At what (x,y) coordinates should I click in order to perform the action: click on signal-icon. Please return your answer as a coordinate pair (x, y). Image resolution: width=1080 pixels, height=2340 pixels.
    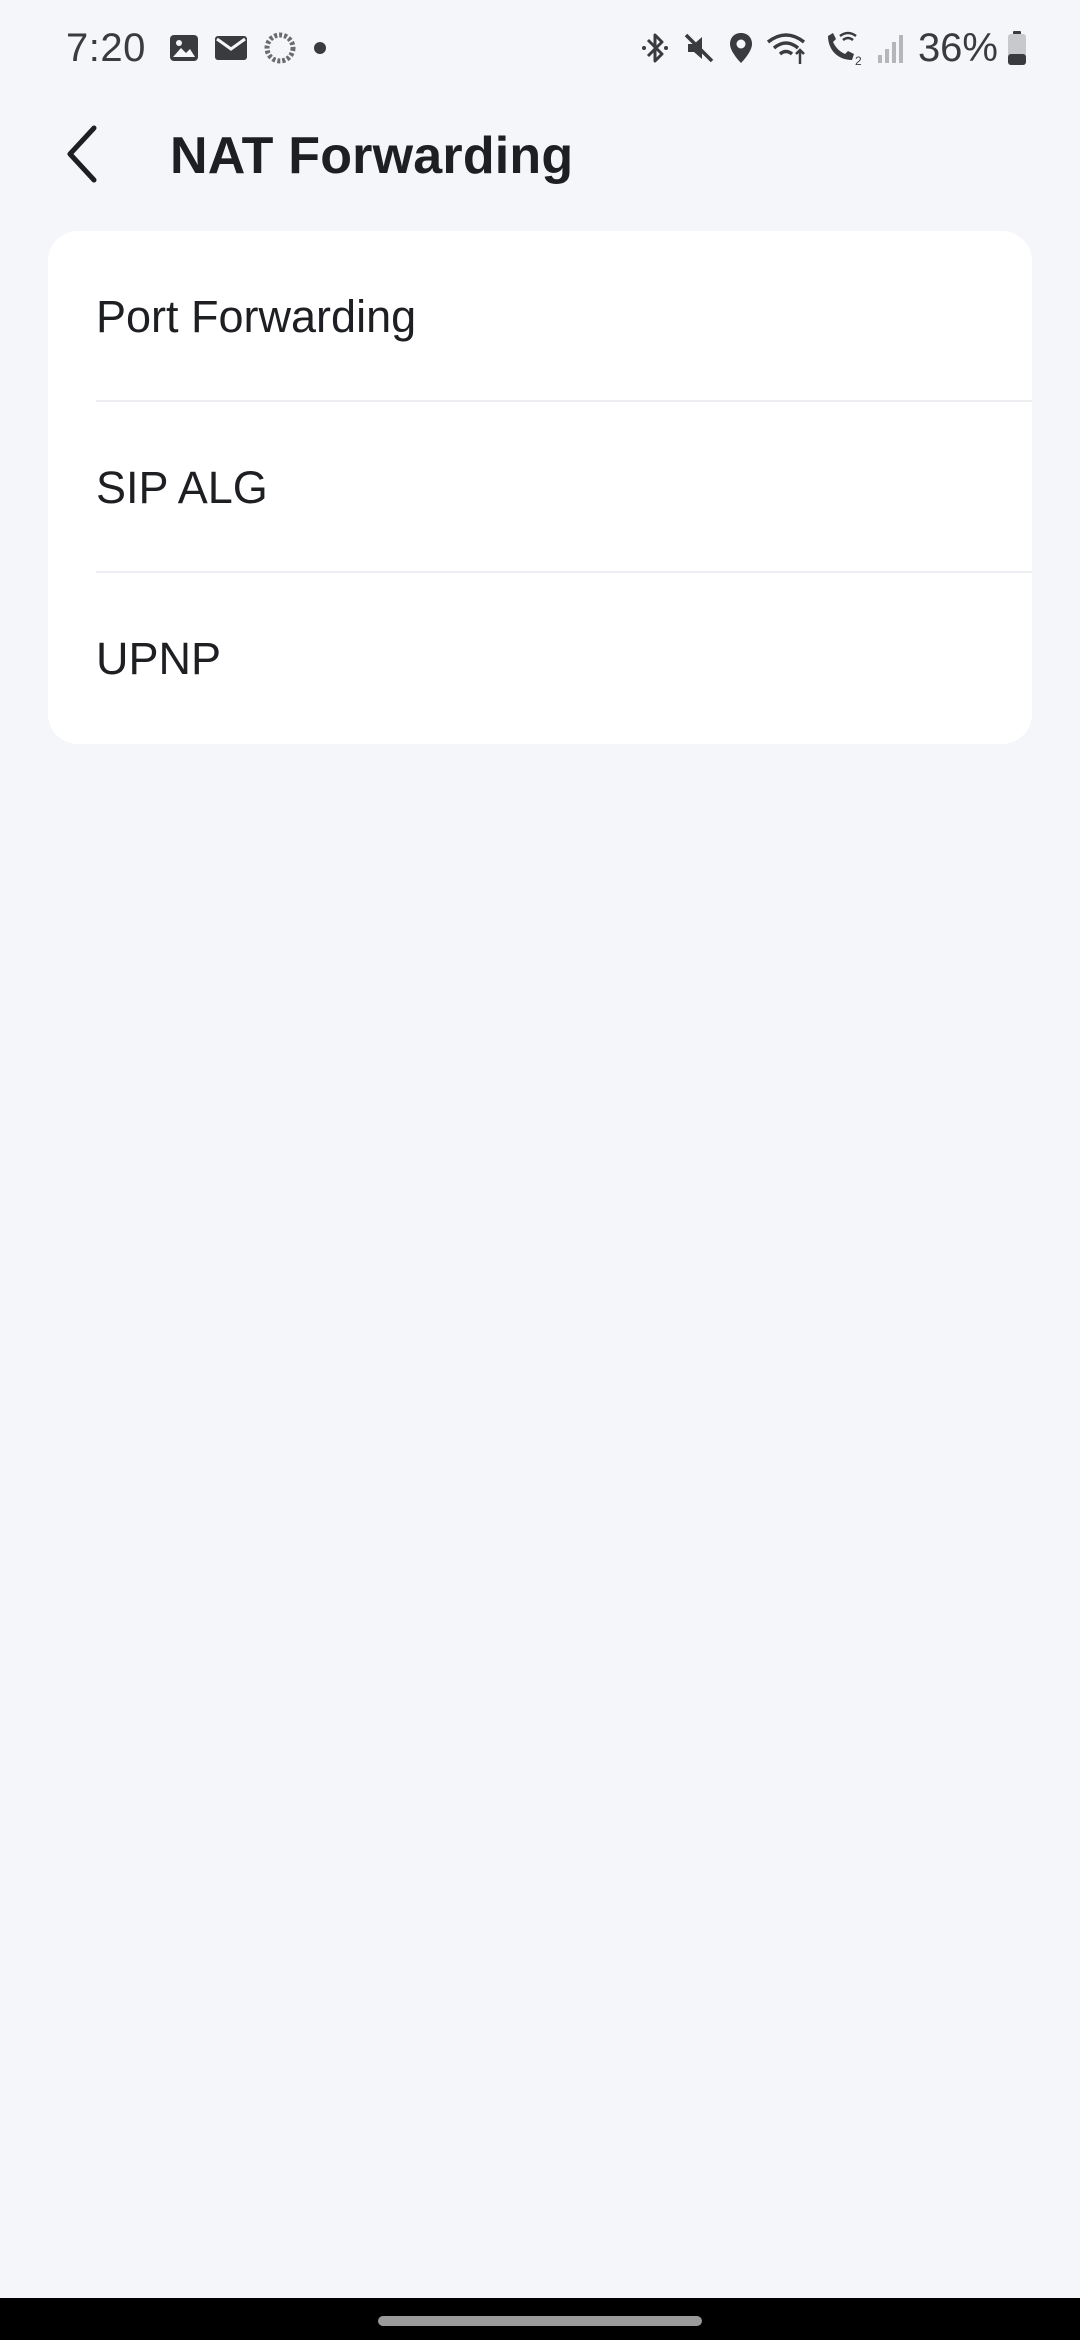
    Looking at the image, I should click on (891, 48).